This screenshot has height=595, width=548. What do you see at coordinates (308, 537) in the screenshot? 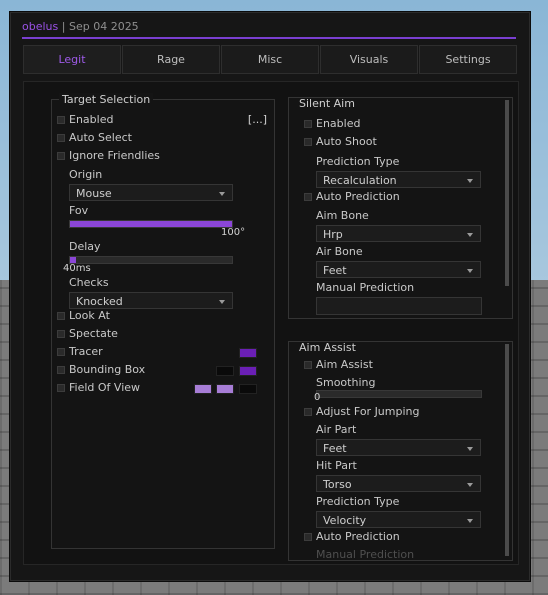
I see `assist-auto-prediction-checkbox` at bounding box center [308, 537].